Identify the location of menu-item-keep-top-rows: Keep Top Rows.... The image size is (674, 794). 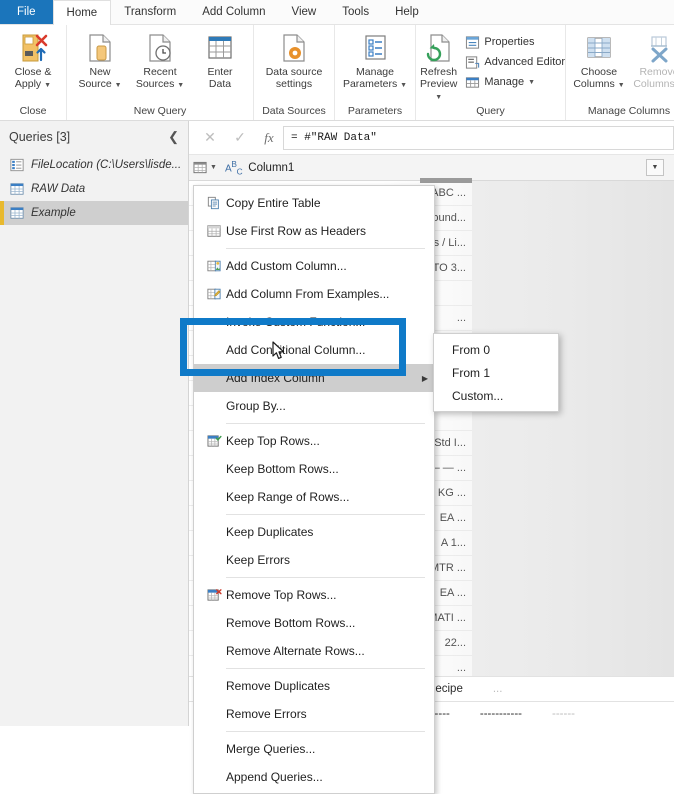
(314, 441).